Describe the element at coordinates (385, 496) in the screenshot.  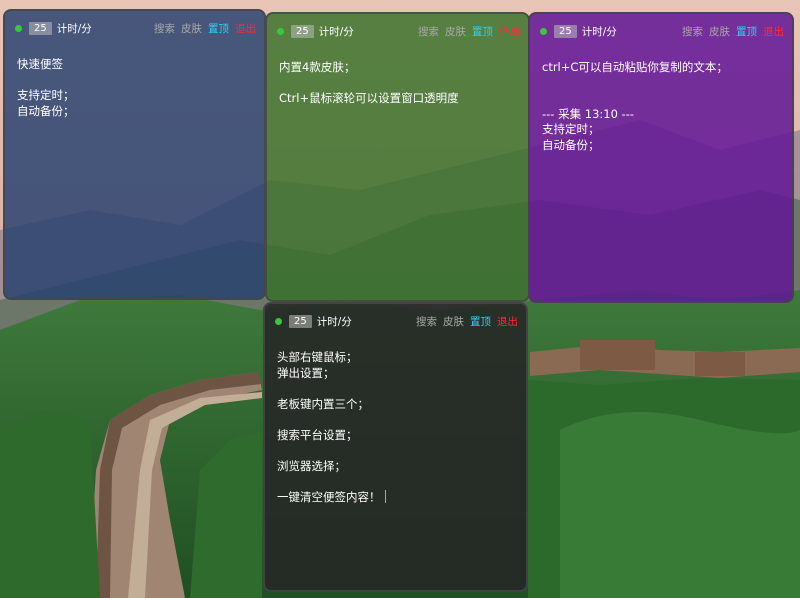
I see `text-cursor-icon` at that location.